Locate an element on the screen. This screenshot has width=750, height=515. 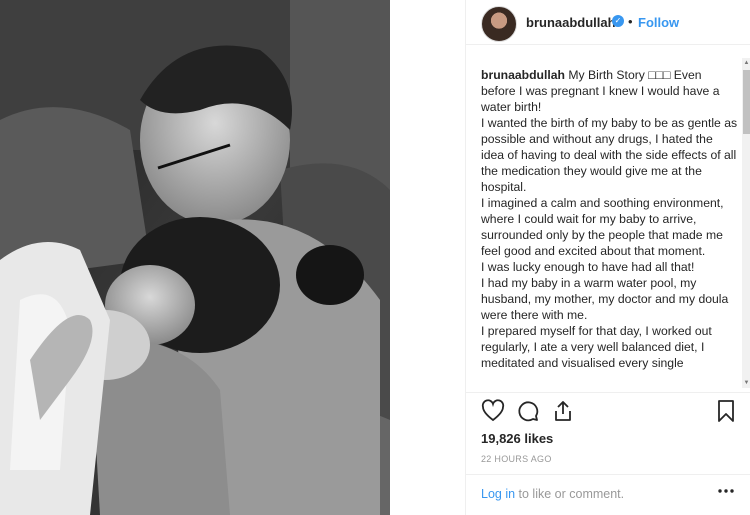
likes-count: 19,826 likes is located at coordinates (517, 438).